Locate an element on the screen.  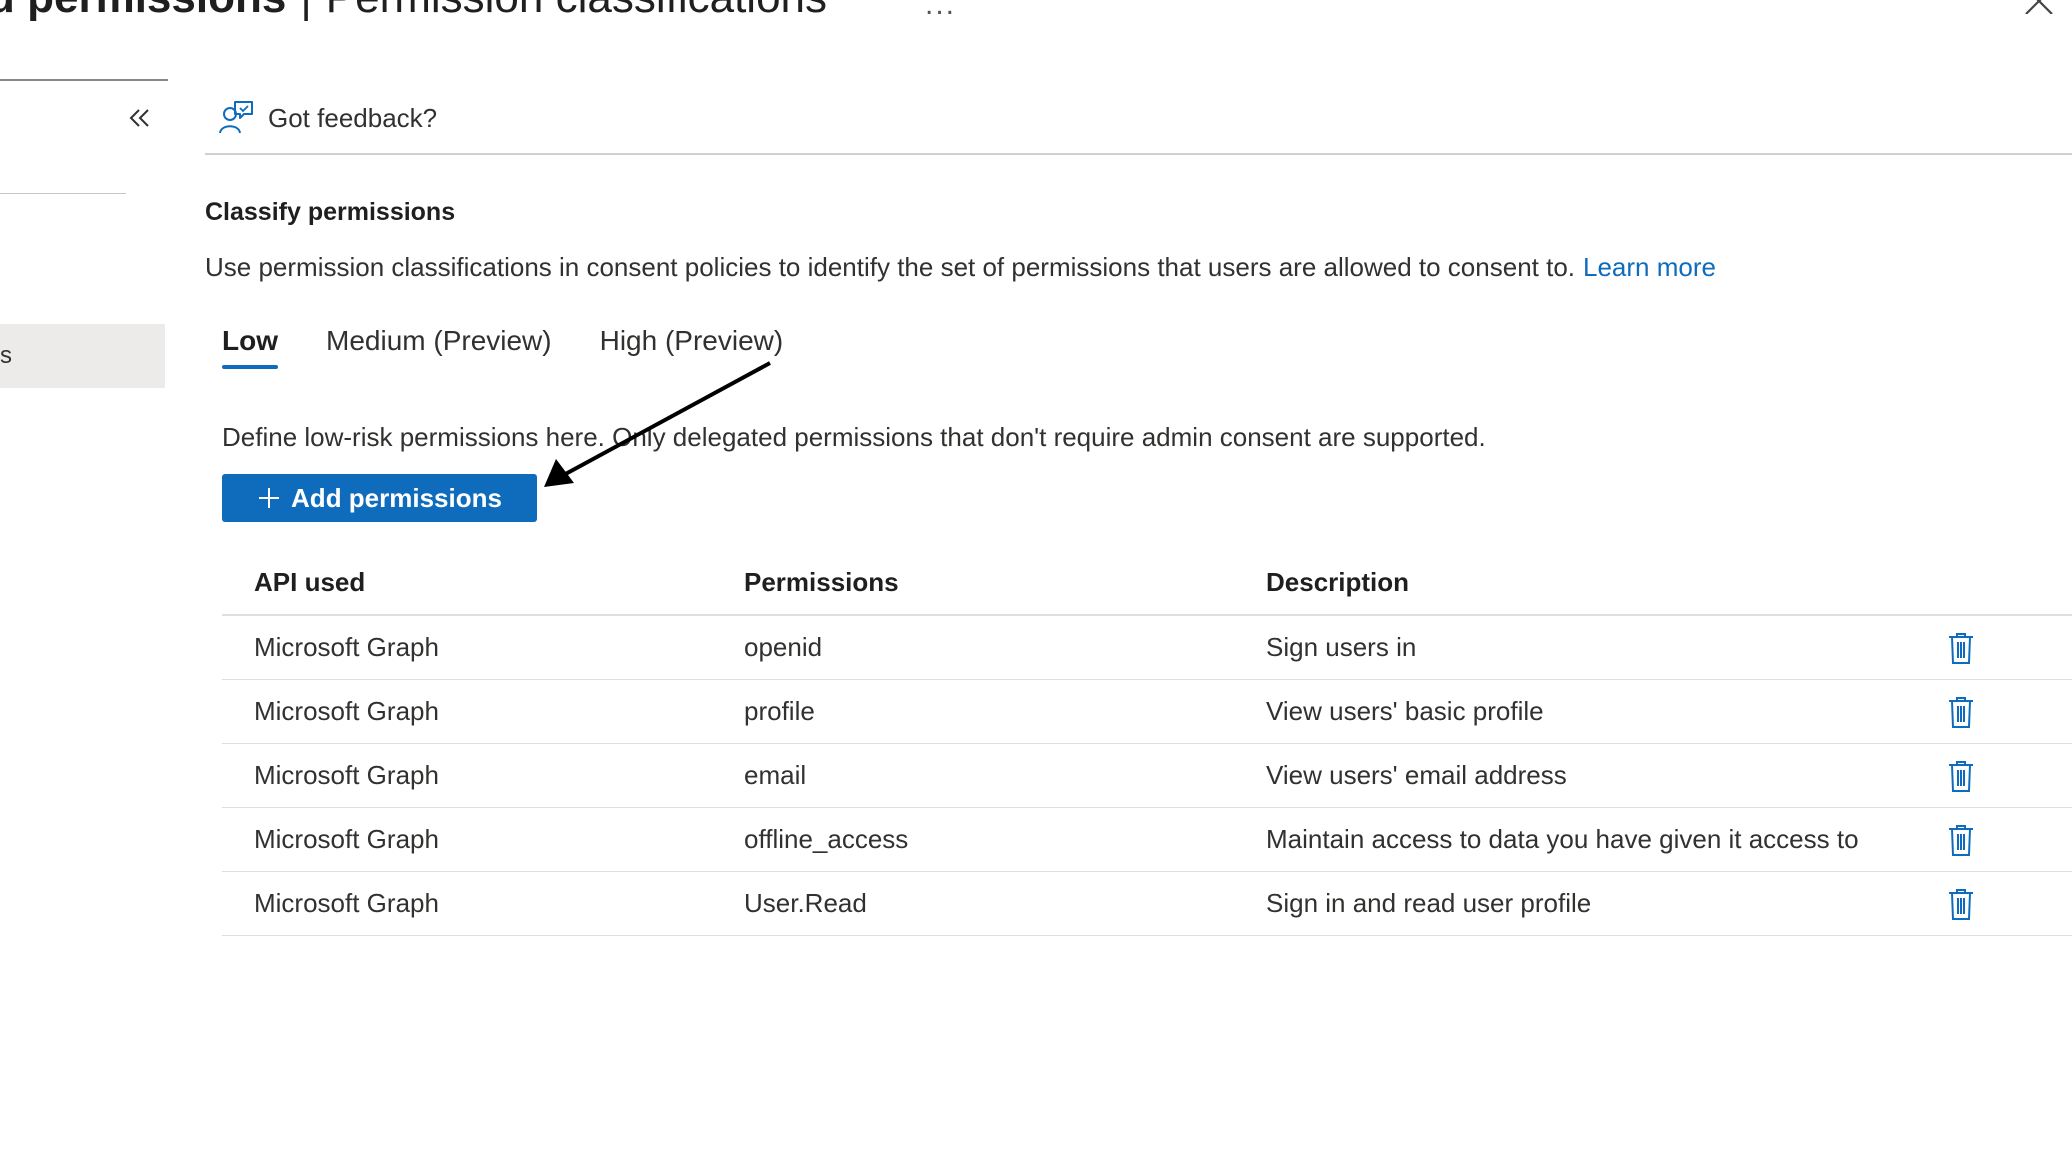
add-permissions-label: Add permissions is located at coordinates (396, 497).